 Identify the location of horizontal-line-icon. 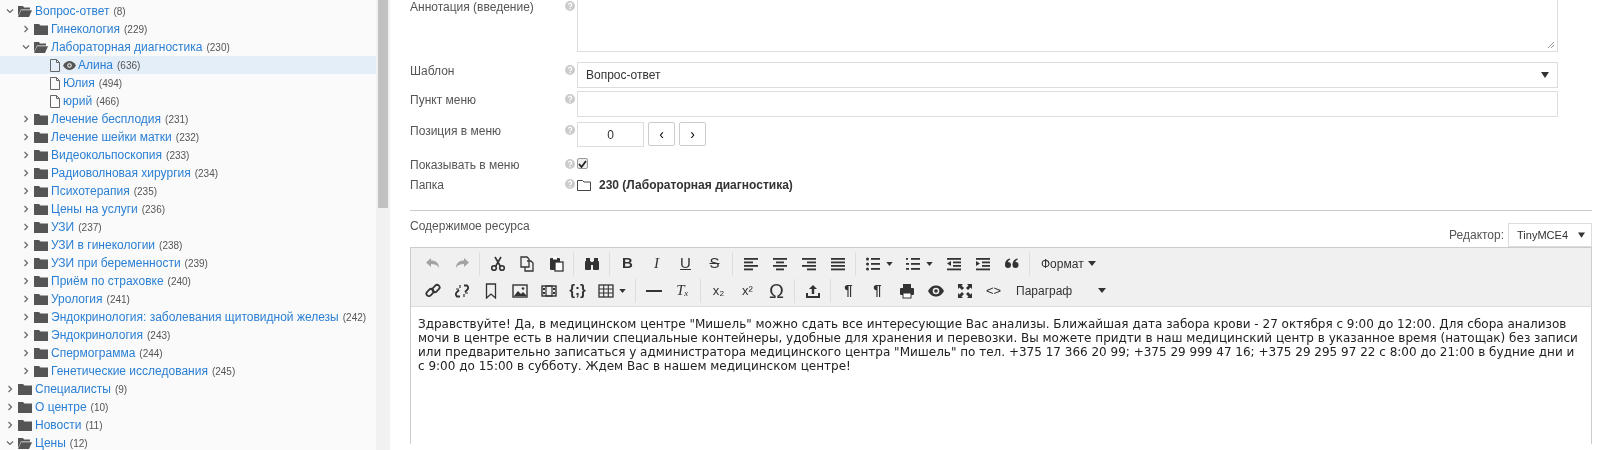
(653, 290).